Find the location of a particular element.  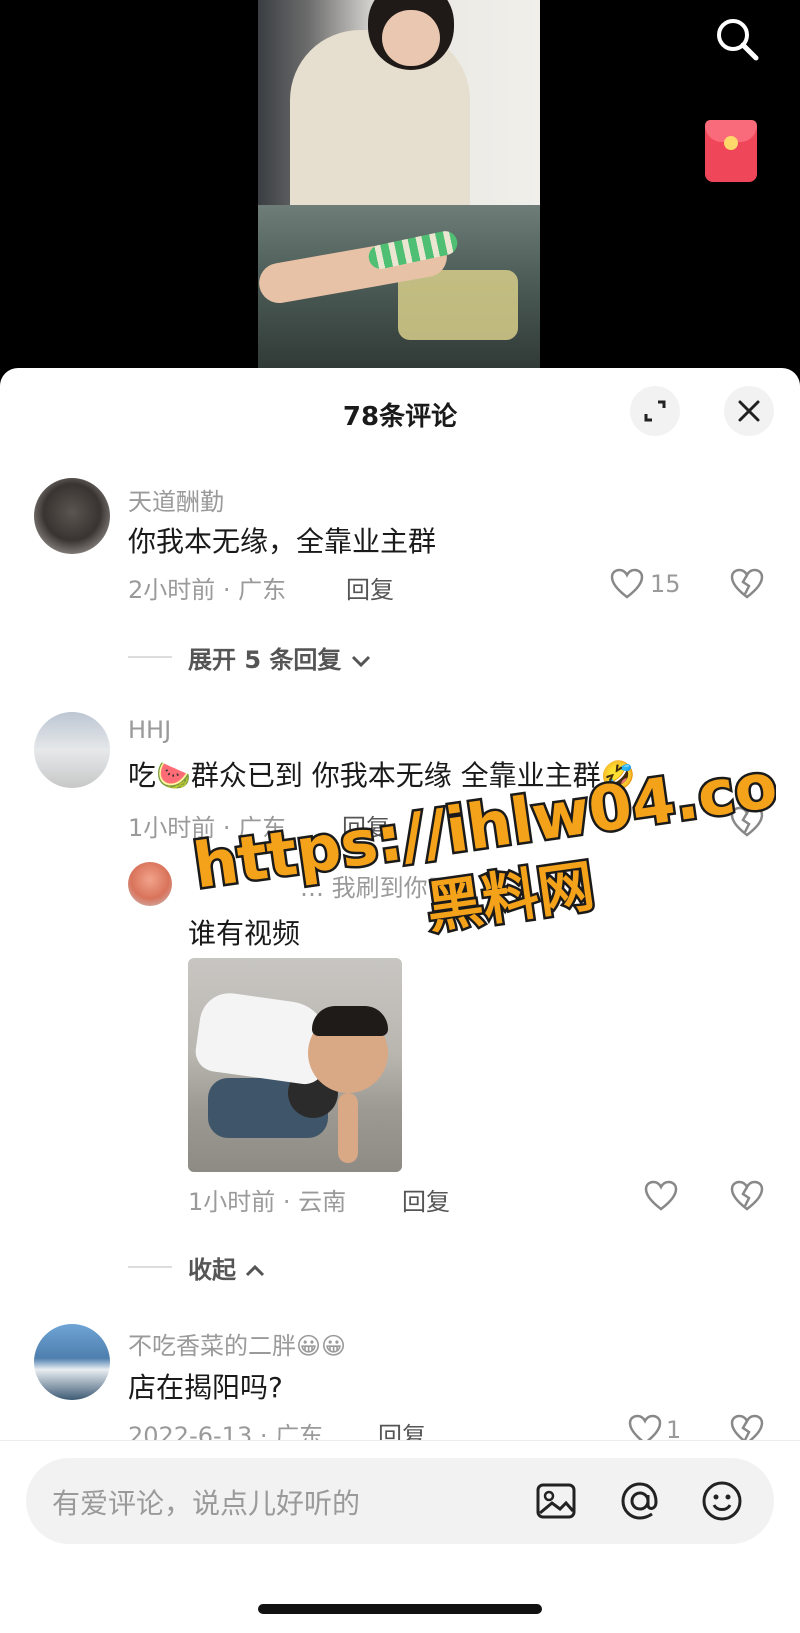

reply-text: 谁有视频 is located at coordinates (244, 932).